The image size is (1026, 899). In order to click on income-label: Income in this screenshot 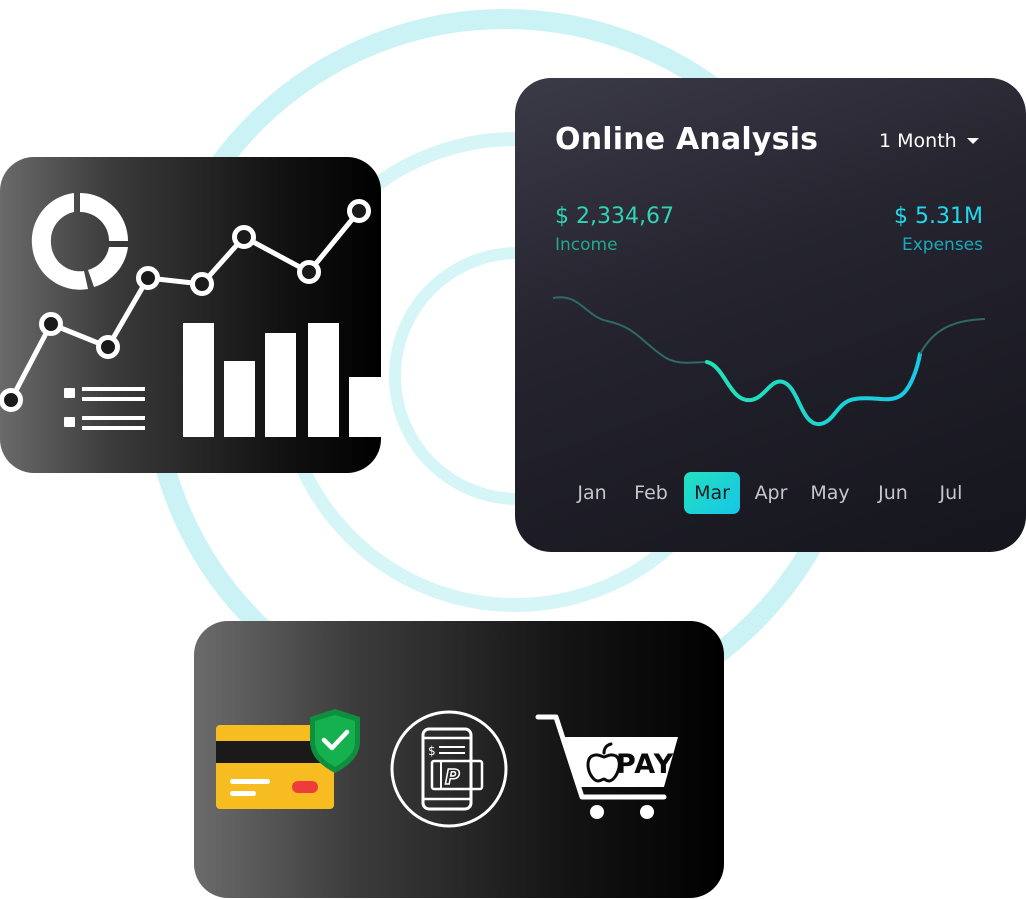, I will do `click(586, 245)`.